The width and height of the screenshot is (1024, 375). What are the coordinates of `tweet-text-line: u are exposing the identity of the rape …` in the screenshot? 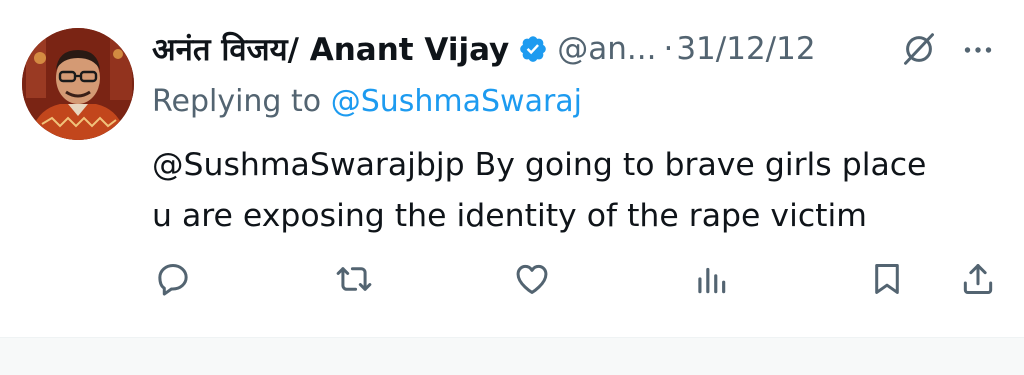 It's located at (509, 216).